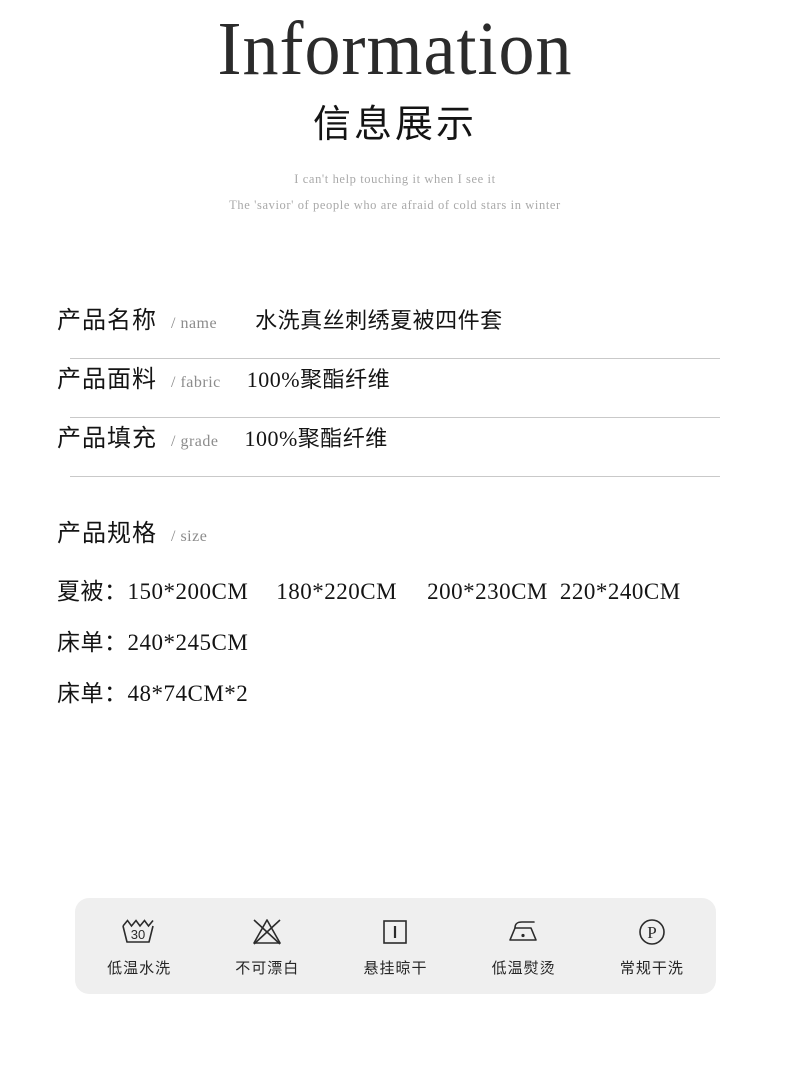 The image size is (790, 1088). I want to click on spec-row-fabric: 产品面料 / fabric 100%聚酯纤维, so click(395, 388).